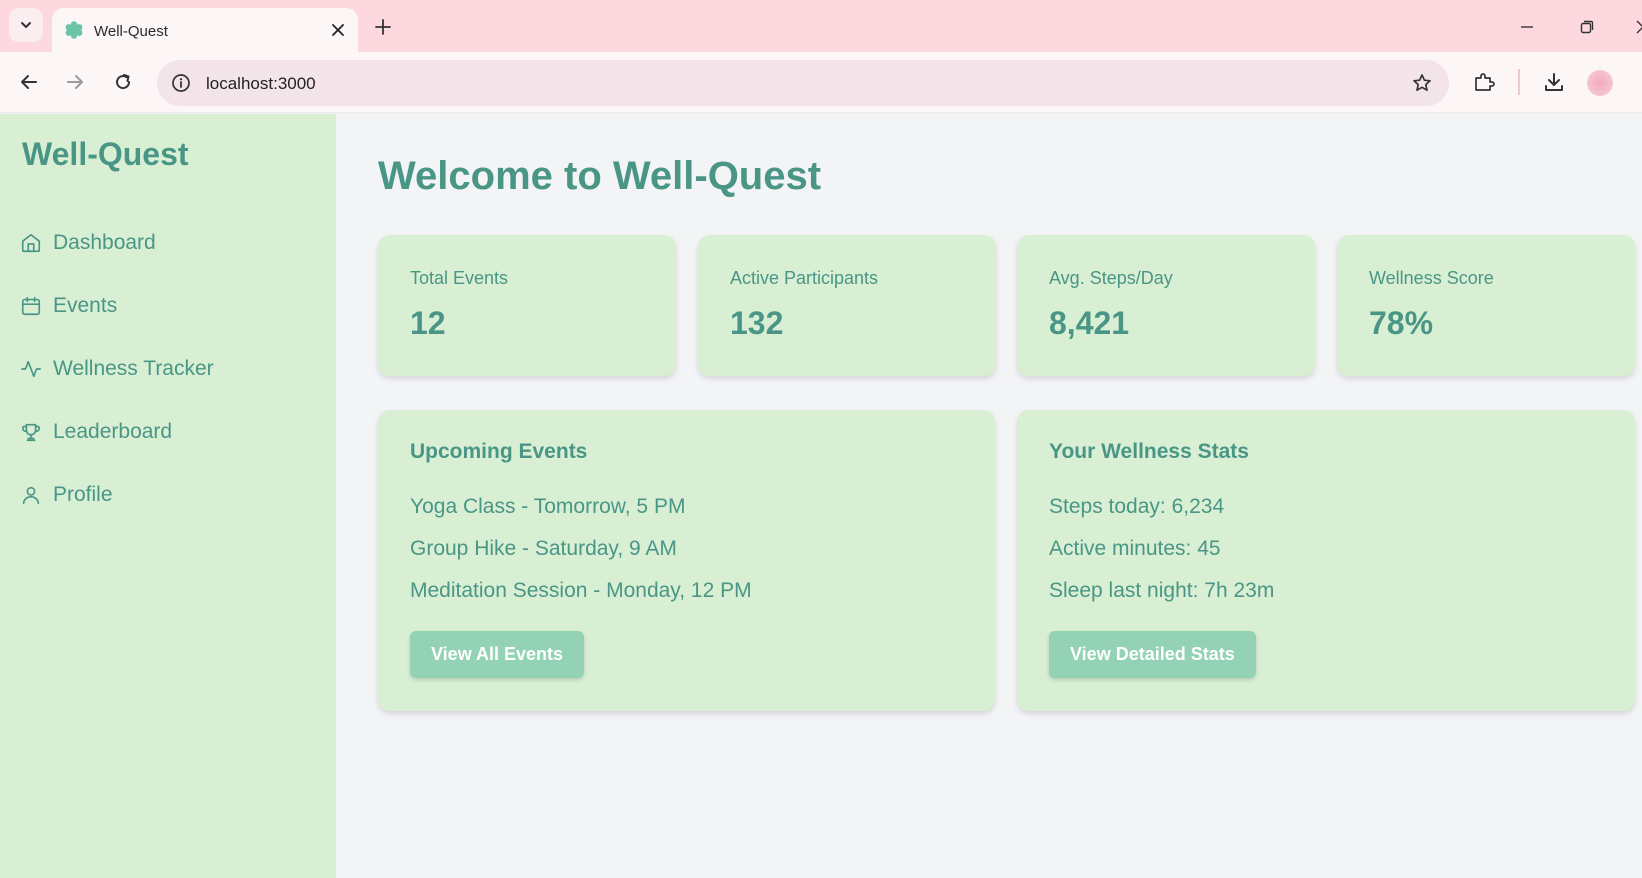 The width and height of the screenshot is (1642, 878). What do you see at coordinates (548, 506) in the screenshot?
I see `list-item: Yoga Class - Tomorrow, 5 PM` at bounding box center [548, 506].